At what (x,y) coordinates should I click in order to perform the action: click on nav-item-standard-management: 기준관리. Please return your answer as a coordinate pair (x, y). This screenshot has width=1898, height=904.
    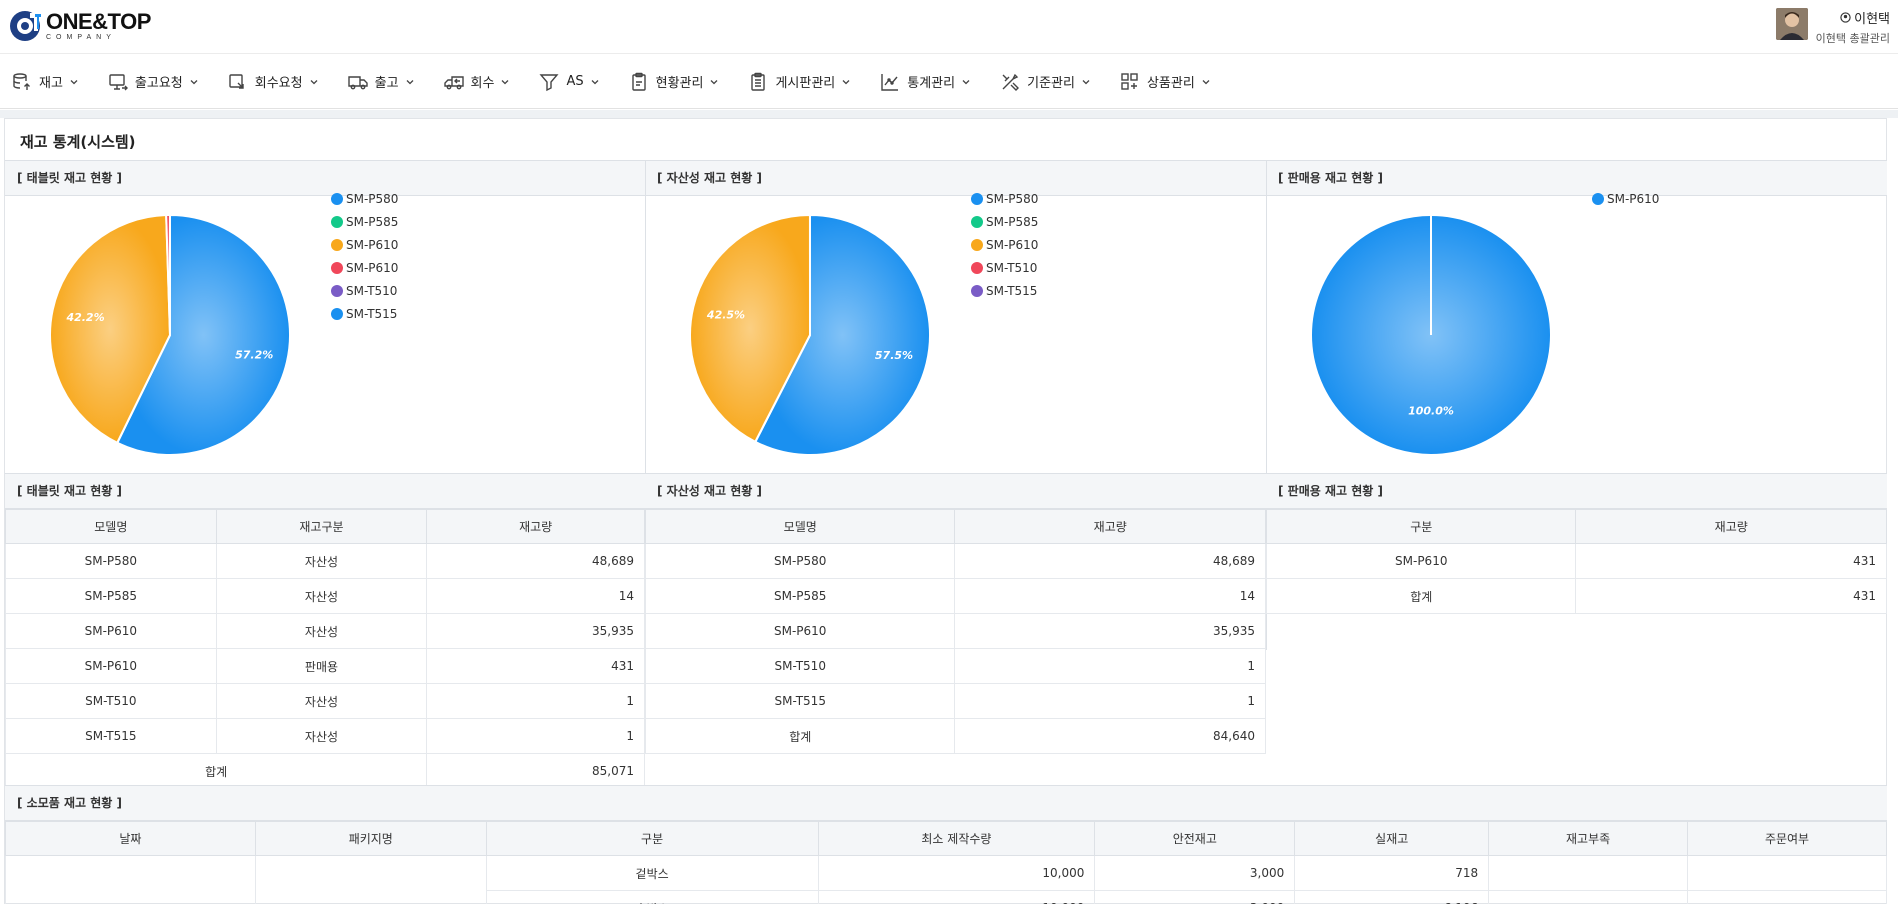
    Looking at the image, I should click on (1045, 82).